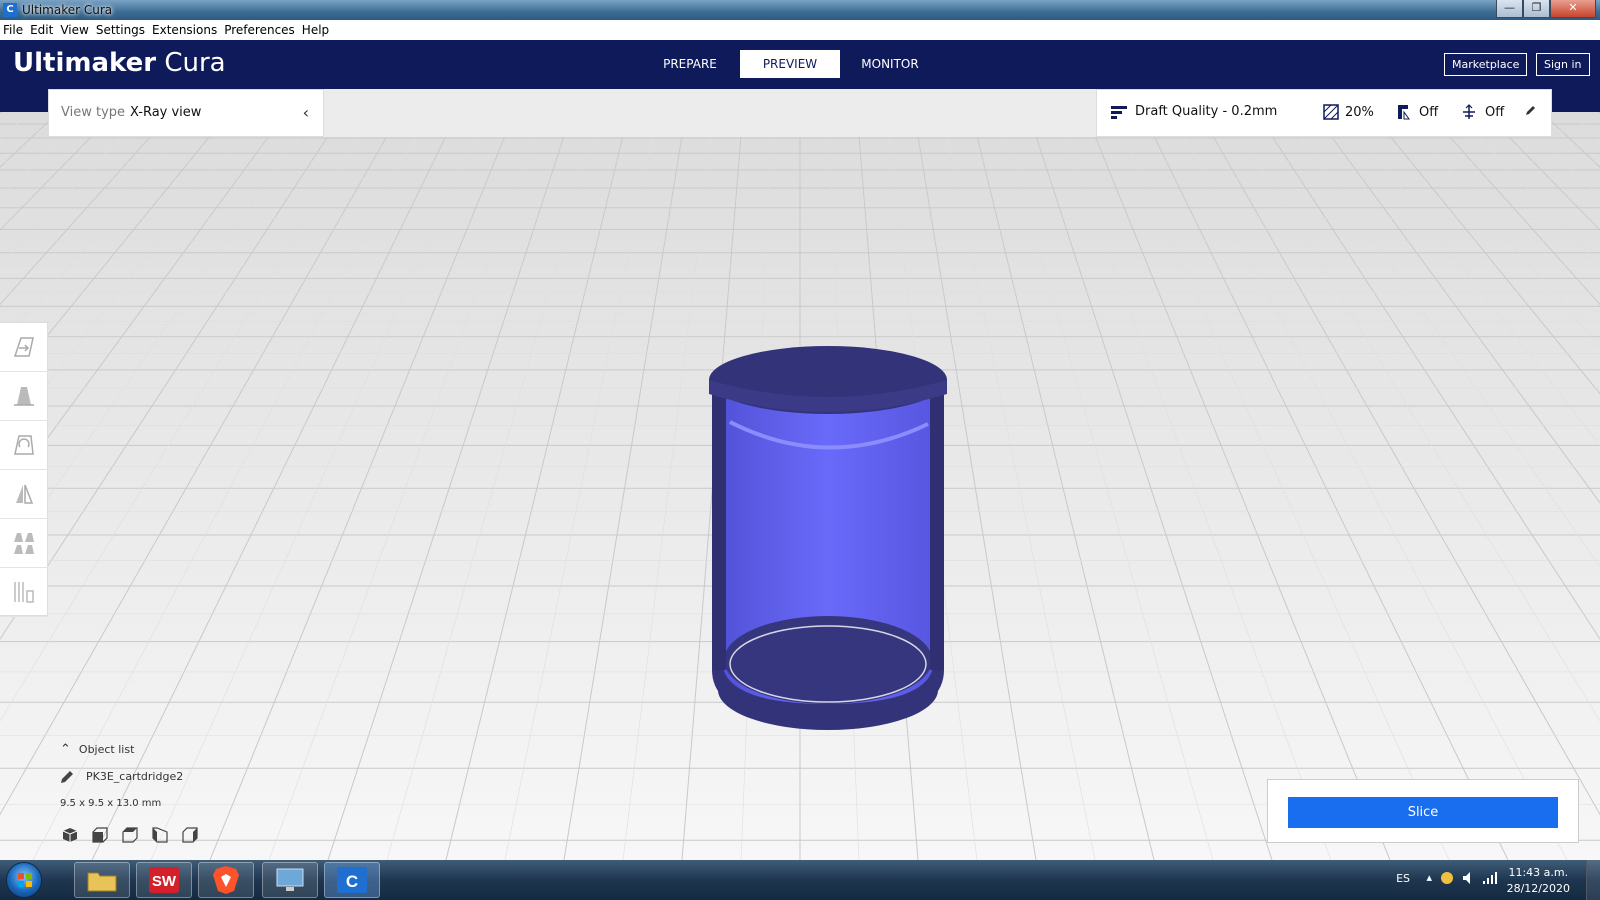 Image resolution: width=1600 pixels, height=900 pixels. I want to click on mirror-tool, so click(24, 494).